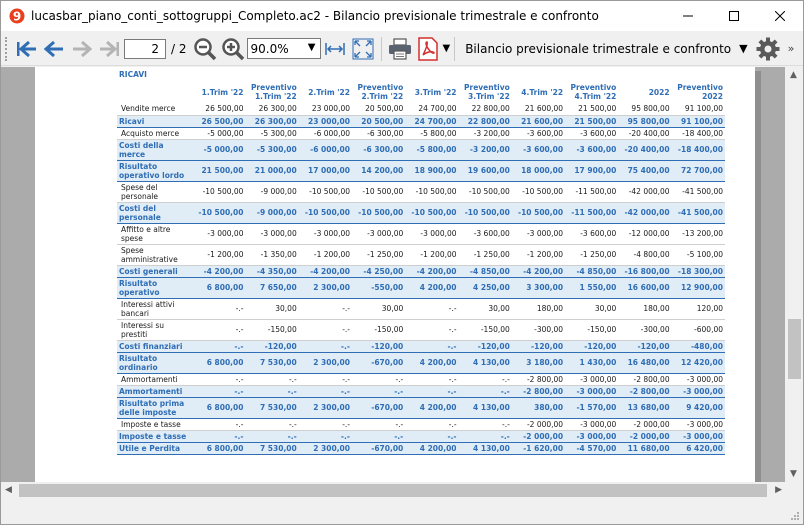  What do you see at coordinates (645, 171) in the screenshot?
I see `table-cell: 75 400,00` at bounding box center [645, 171].